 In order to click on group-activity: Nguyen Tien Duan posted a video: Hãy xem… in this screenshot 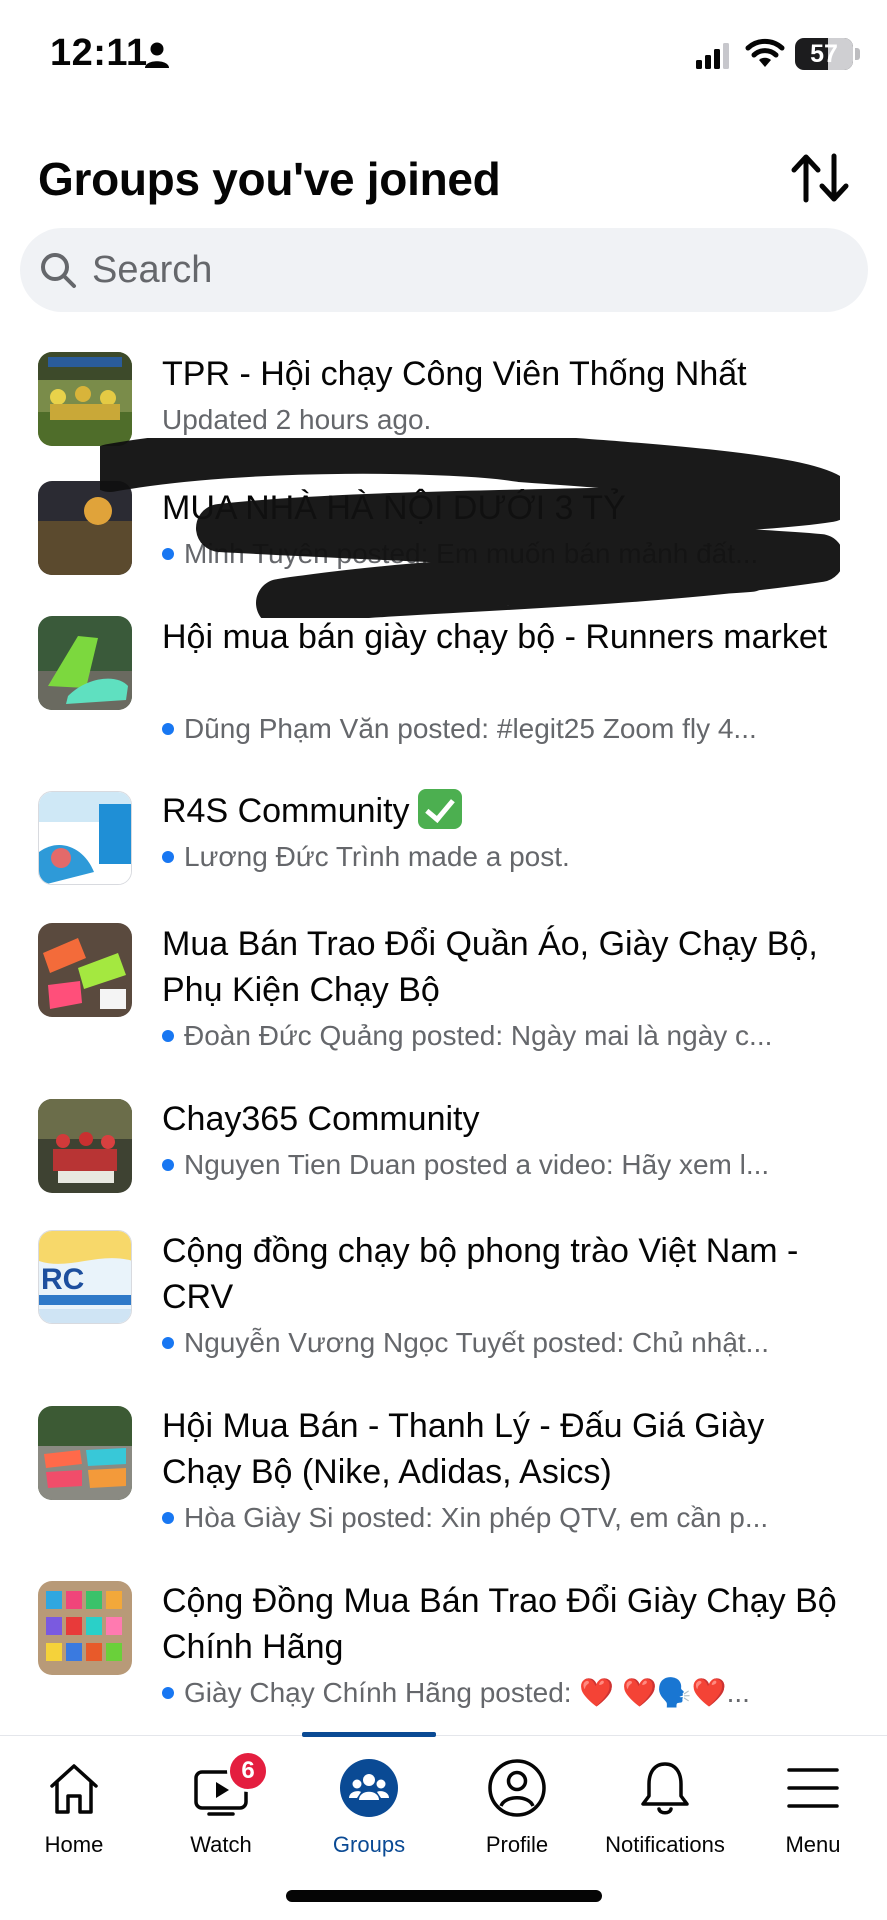, I will do `click(507, 1165)`.